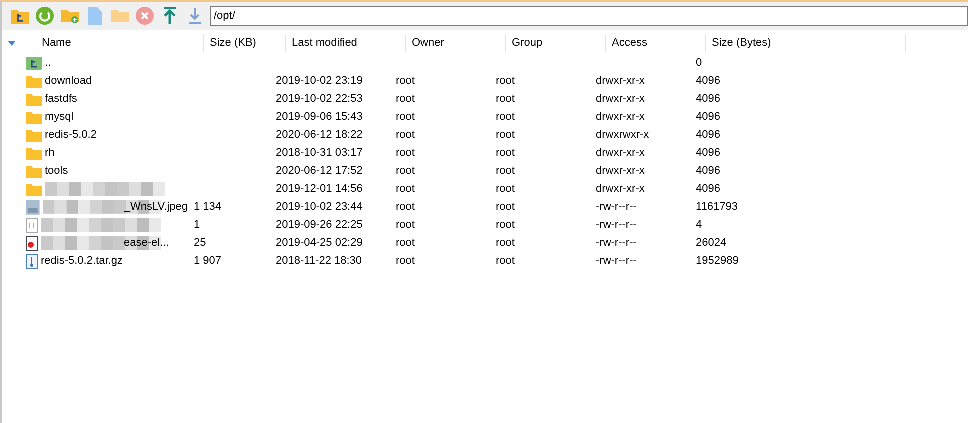 The image size is (968, 423). What do you see at coordinates (319, 243) in the screenshot?
I see `modified-cell: 2019-04-25 02:29` at bounding box center [319, 243].